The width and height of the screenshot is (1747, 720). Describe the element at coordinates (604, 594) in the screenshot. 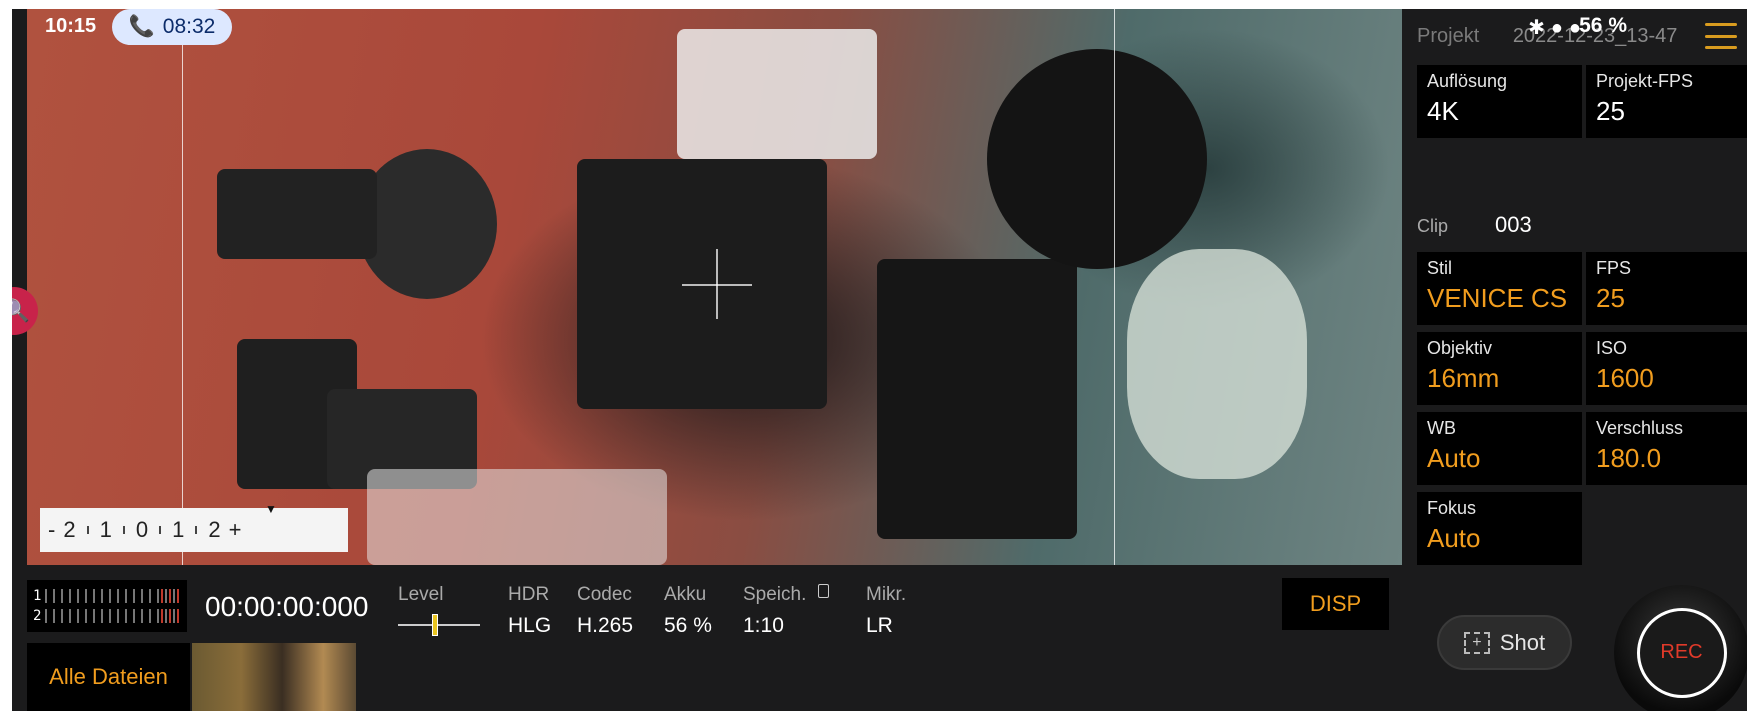

I see `codec-label: Codec` at that location.